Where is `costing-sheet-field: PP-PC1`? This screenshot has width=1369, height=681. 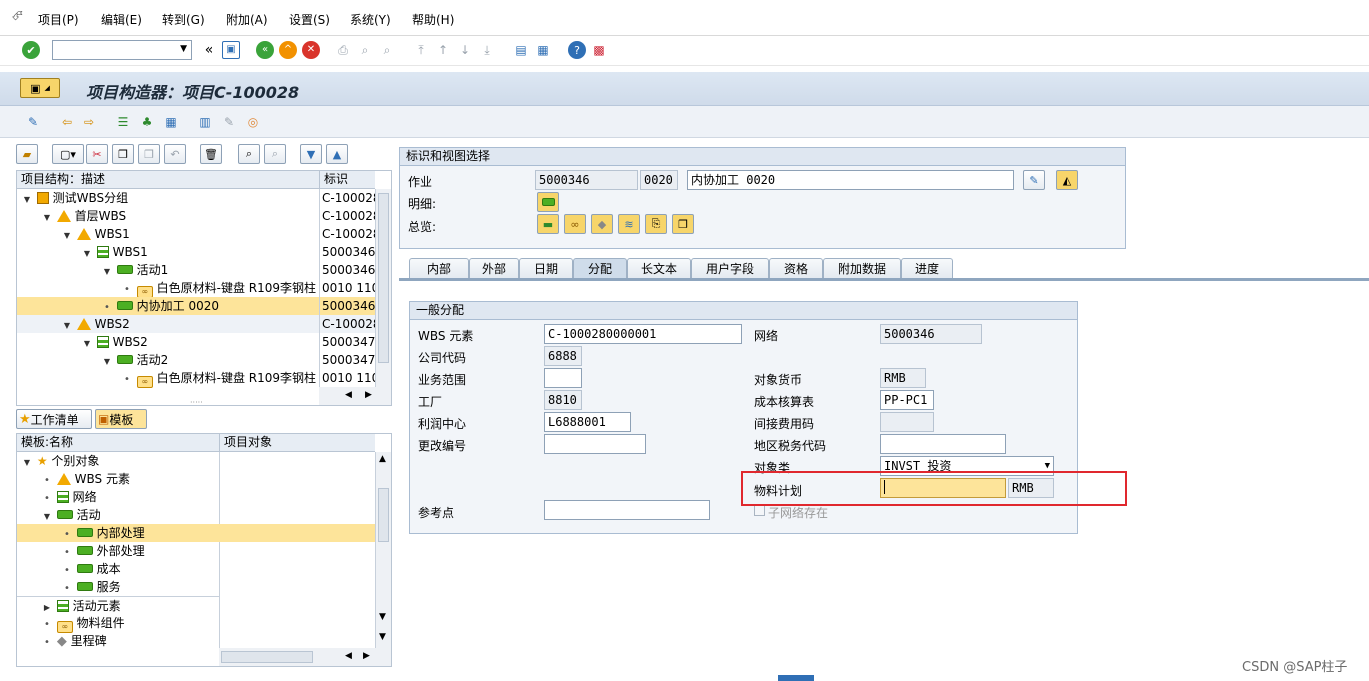 costing-sheet-field: PP-PC1 is located at coordinates (907, 400).